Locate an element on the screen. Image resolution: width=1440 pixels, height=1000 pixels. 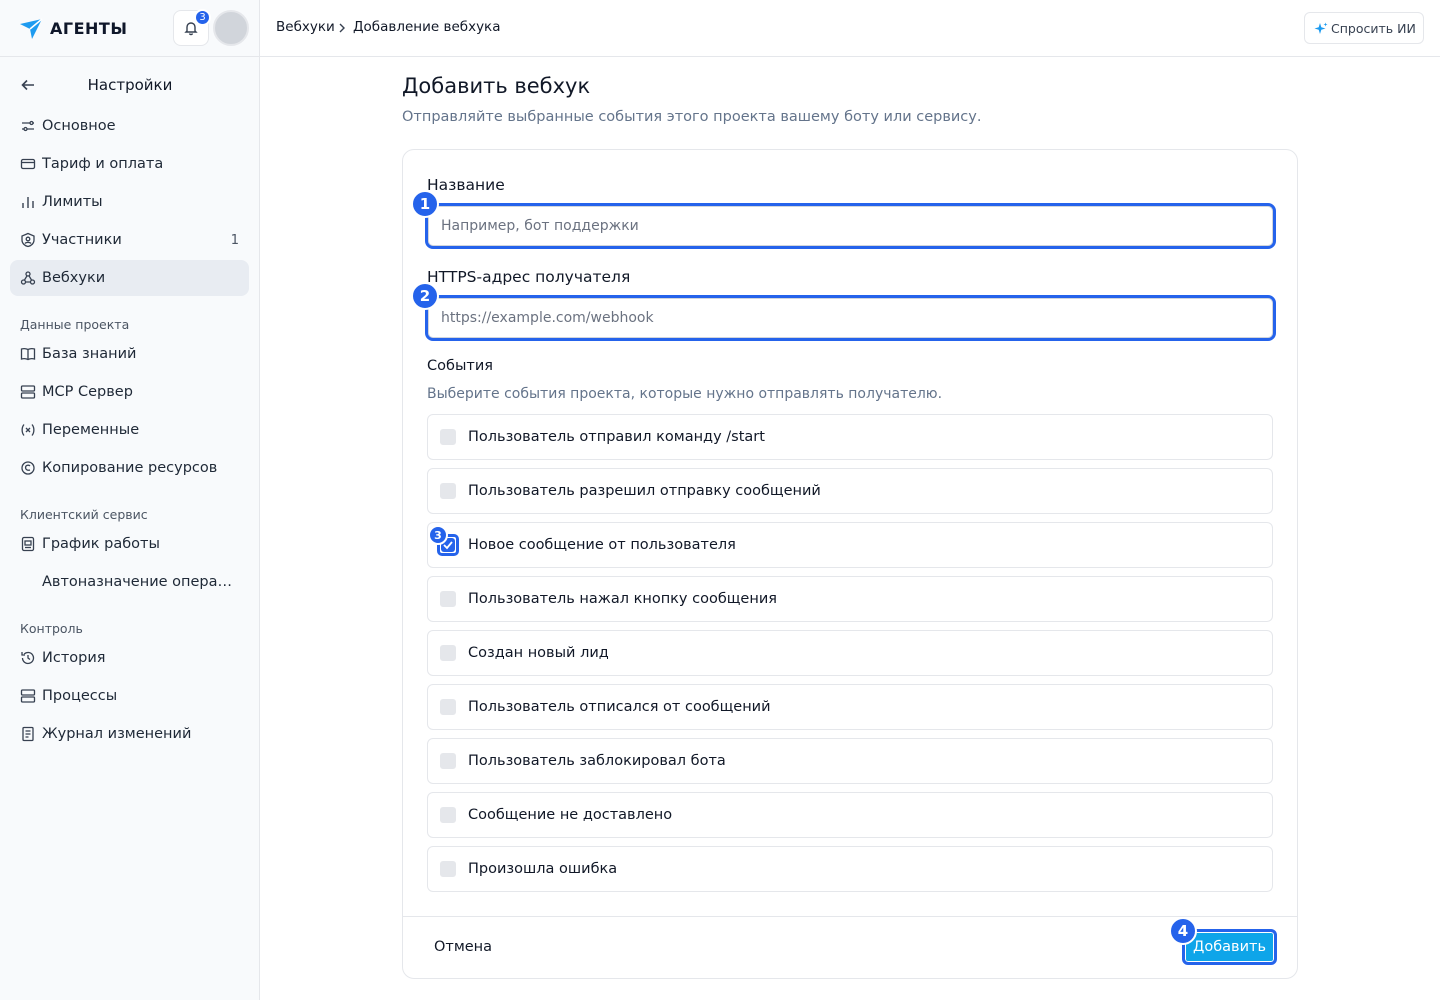
sidebar-item-schedule: График работы is located at coordinates (129, 544).